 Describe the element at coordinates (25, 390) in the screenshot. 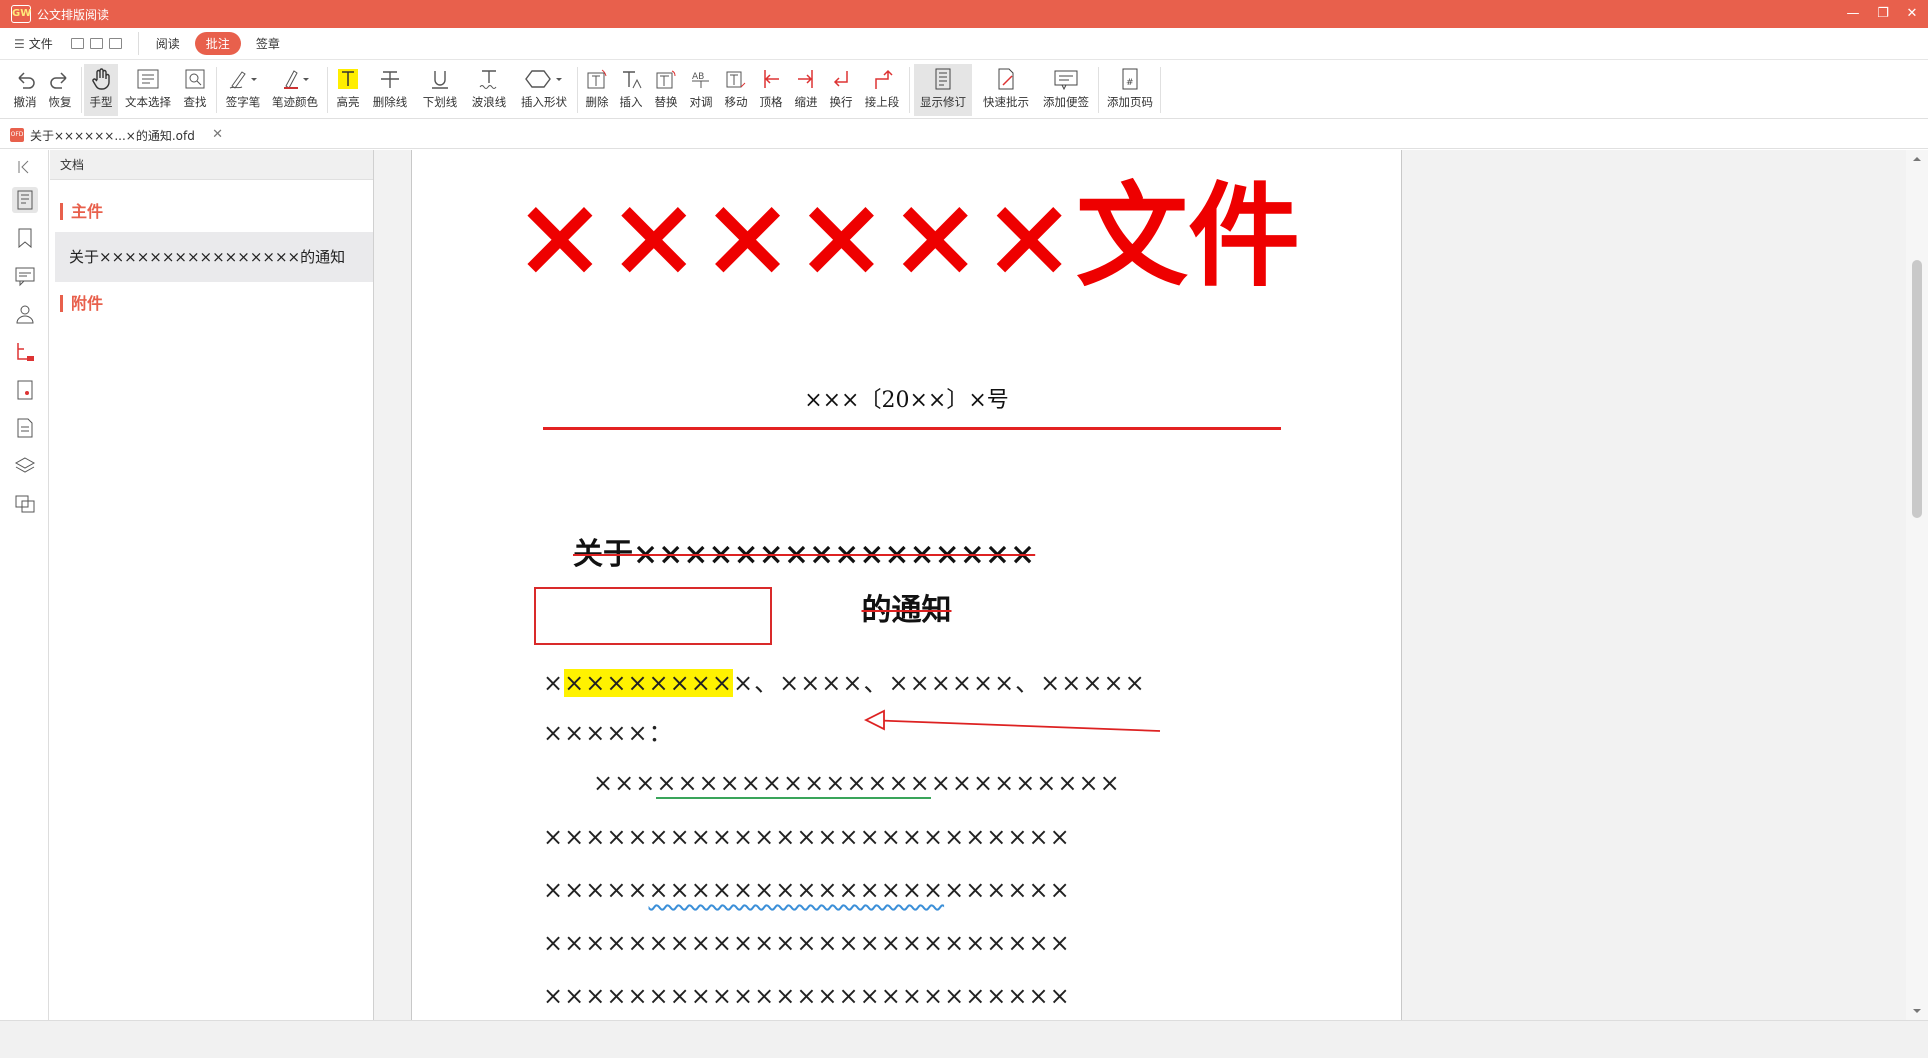

I see `page-thumbnail-icon` at that location.